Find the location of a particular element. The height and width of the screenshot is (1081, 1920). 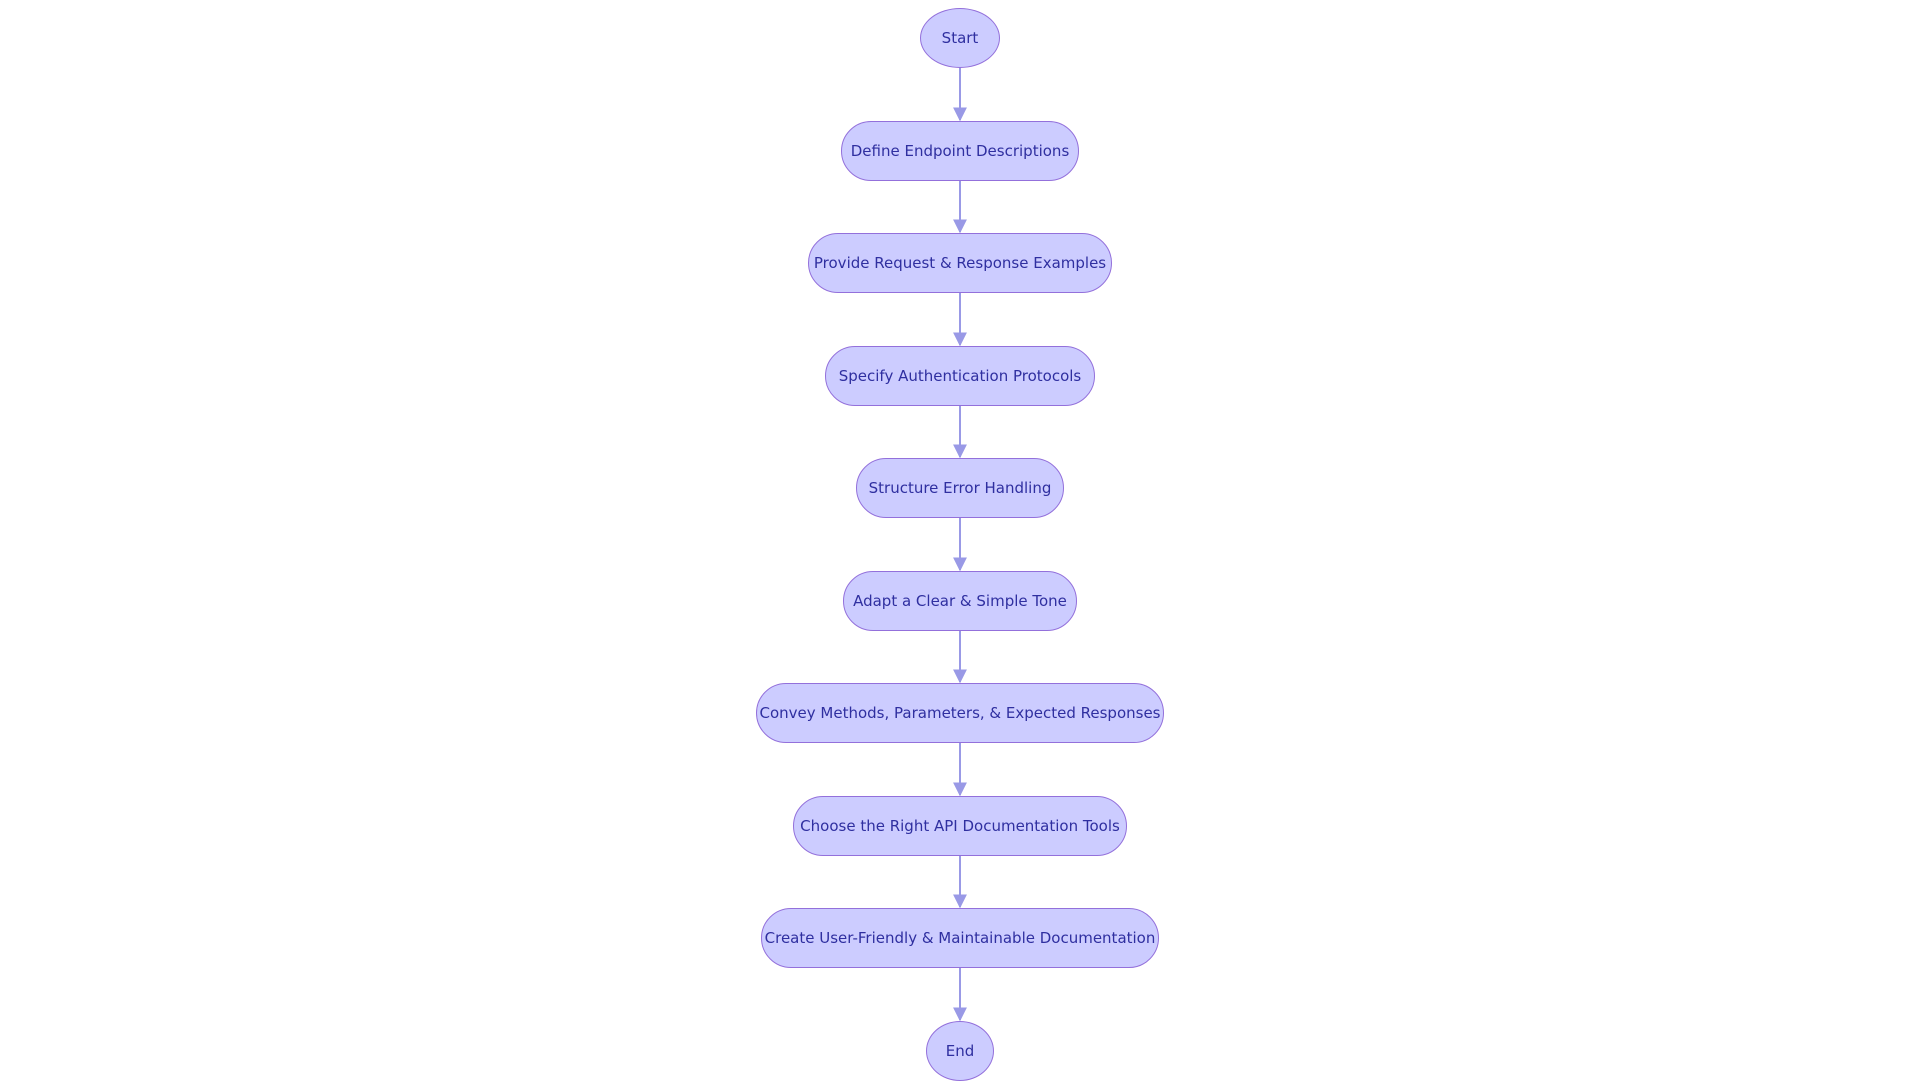

node-label: Choose the Right API Documentation Tools is located at coordinates (960, 826).